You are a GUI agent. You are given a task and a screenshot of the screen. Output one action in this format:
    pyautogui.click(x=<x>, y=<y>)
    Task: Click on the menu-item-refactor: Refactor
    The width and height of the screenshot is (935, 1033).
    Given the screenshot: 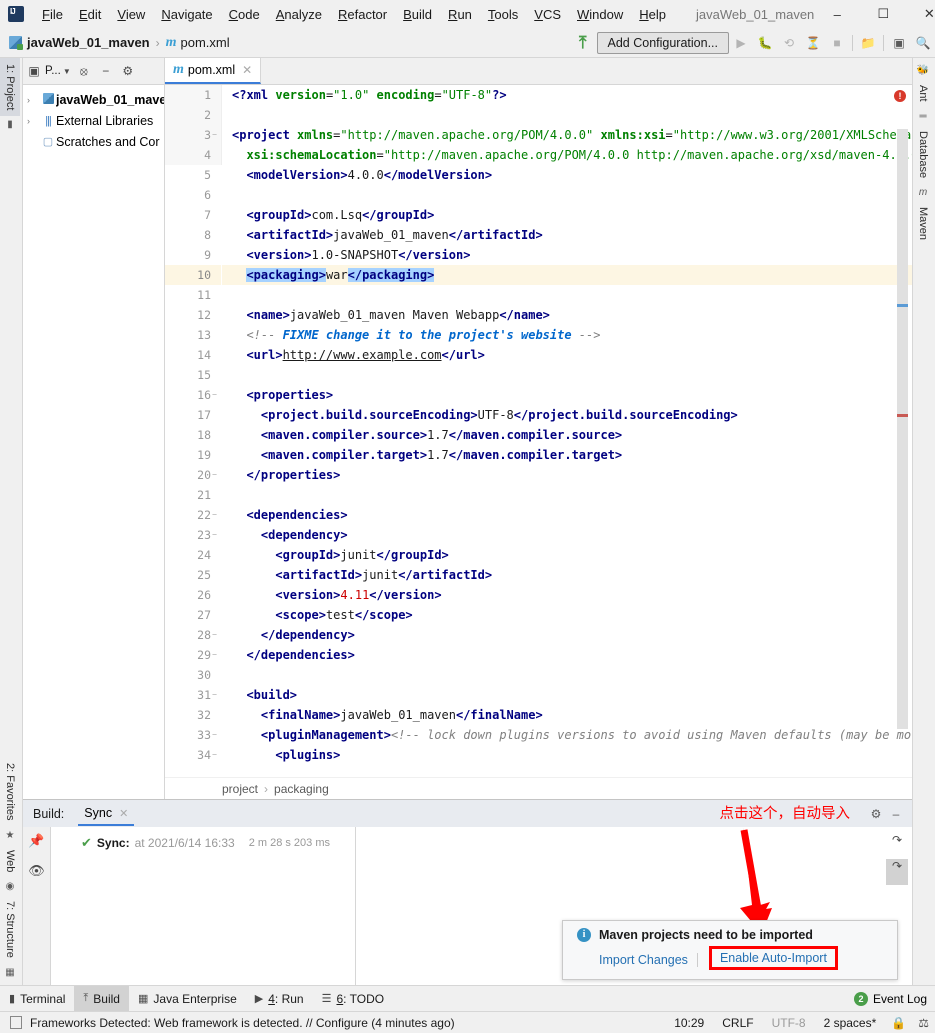 What is the action you would take?
    pyautogui.click(x=362, y=14)
    